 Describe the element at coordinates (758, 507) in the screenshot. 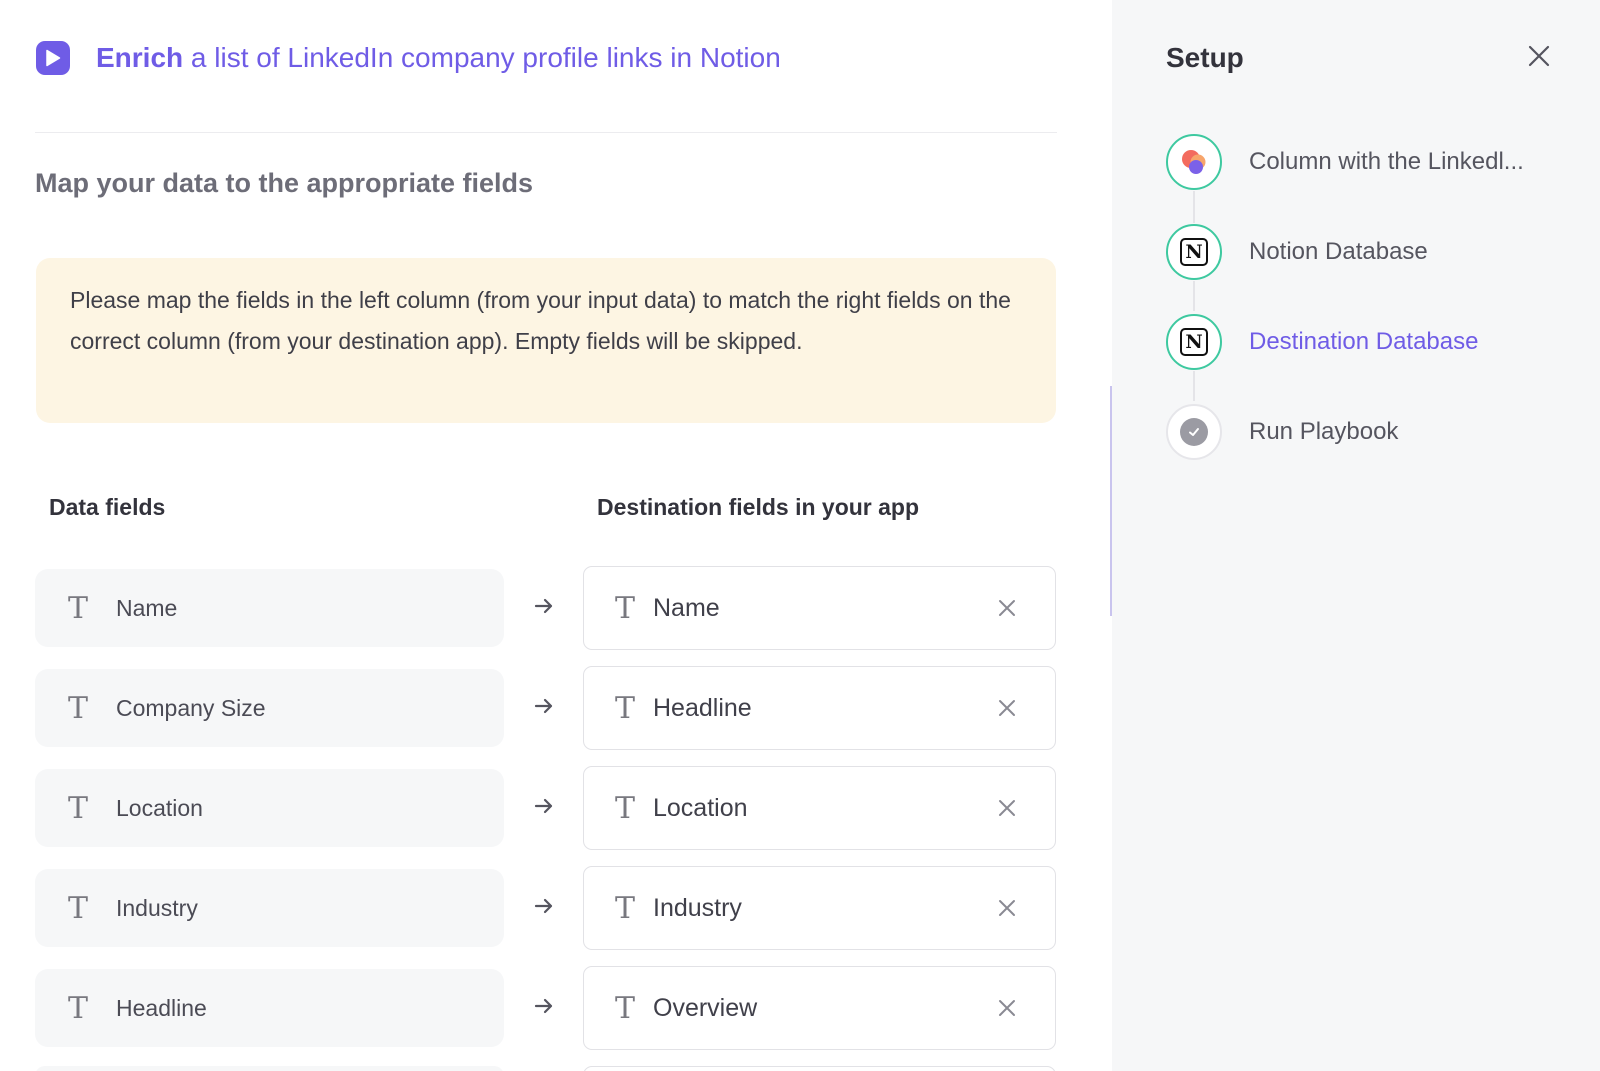

I see `destination-fields-header: Destination fields in your app` at that location.